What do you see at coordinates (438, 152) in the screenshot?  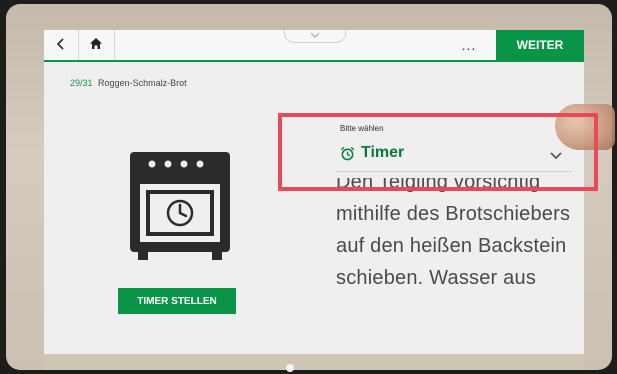 I see `highlight-box` at bounding box center [438, 152].